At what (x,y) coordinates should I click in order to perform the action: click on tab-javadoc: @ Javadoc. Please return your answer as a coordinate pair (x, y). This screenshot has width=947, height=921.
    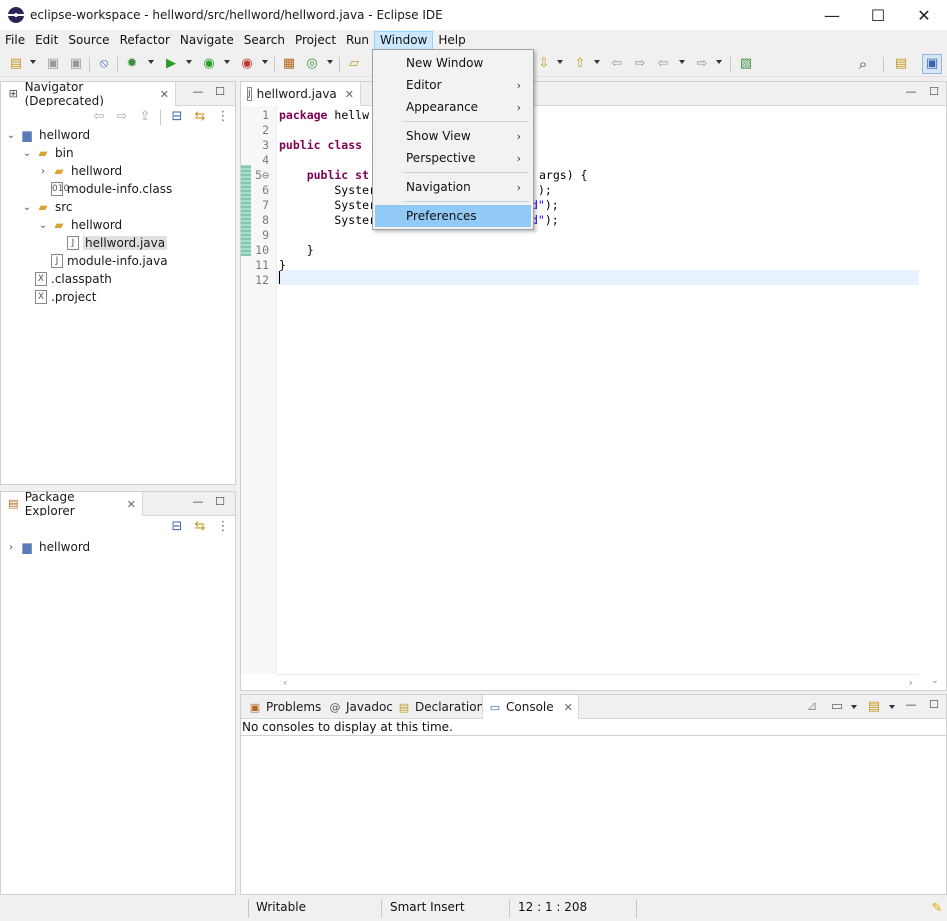
    Looking at the image, I should click on (360, 707).